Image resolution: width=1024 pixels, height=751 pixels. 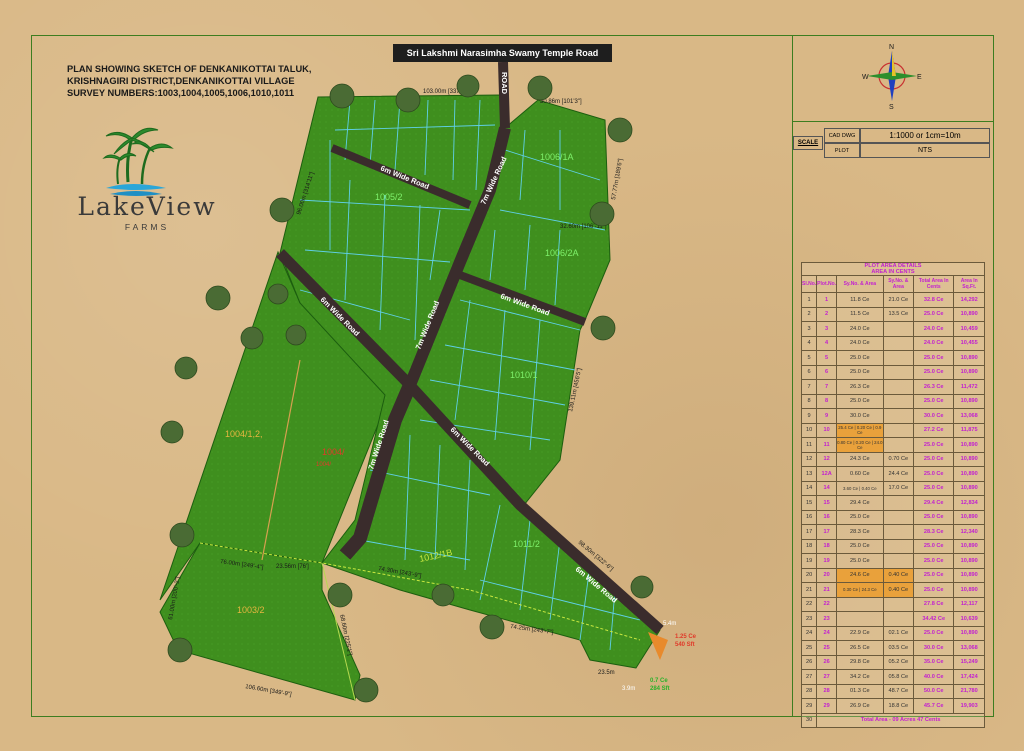 I want to click on table-row: 29 29 26.9 Ce 18.8 Ce 45.7 Ce 19,903, so click(x=892, y=706).